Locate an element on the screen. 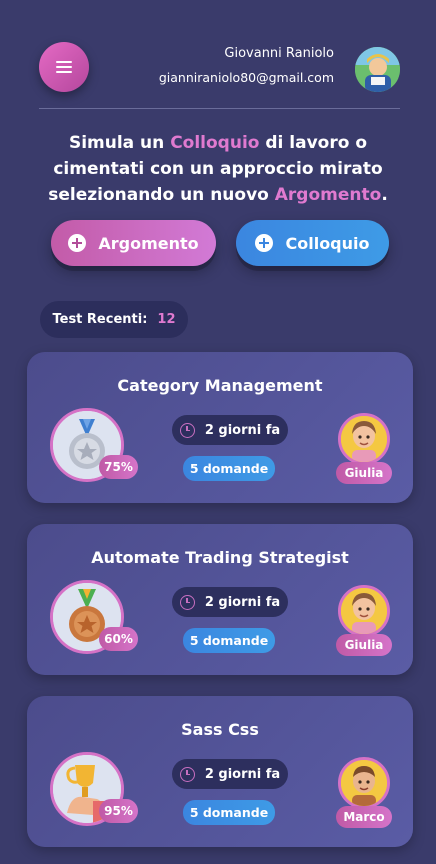 The width and height of the screenshot is (436, 864). test-title: Automate Trading Strategist is located at coordinates (220, 557).